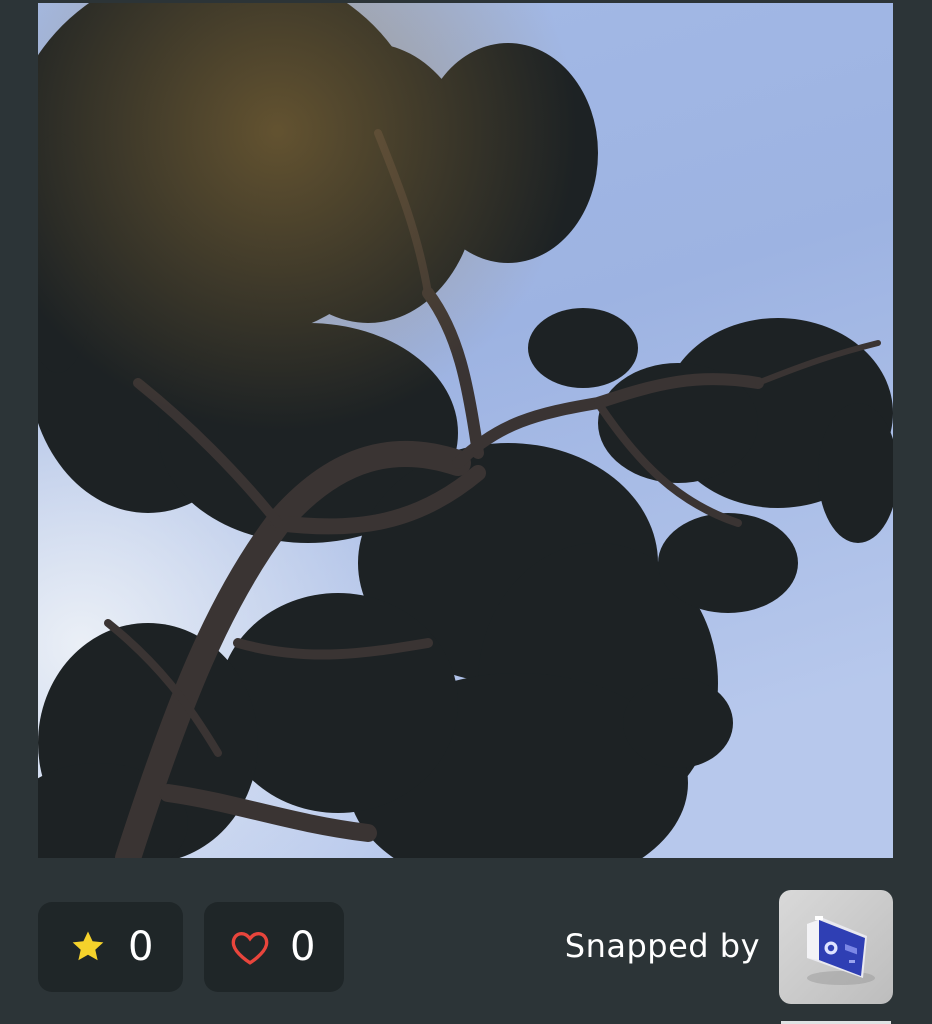 The width and height of the screenshot is (932, 1024). Describe the element at coordinates (841, 950) in the screenshot. I see `camera-avatar-icon` at that location.